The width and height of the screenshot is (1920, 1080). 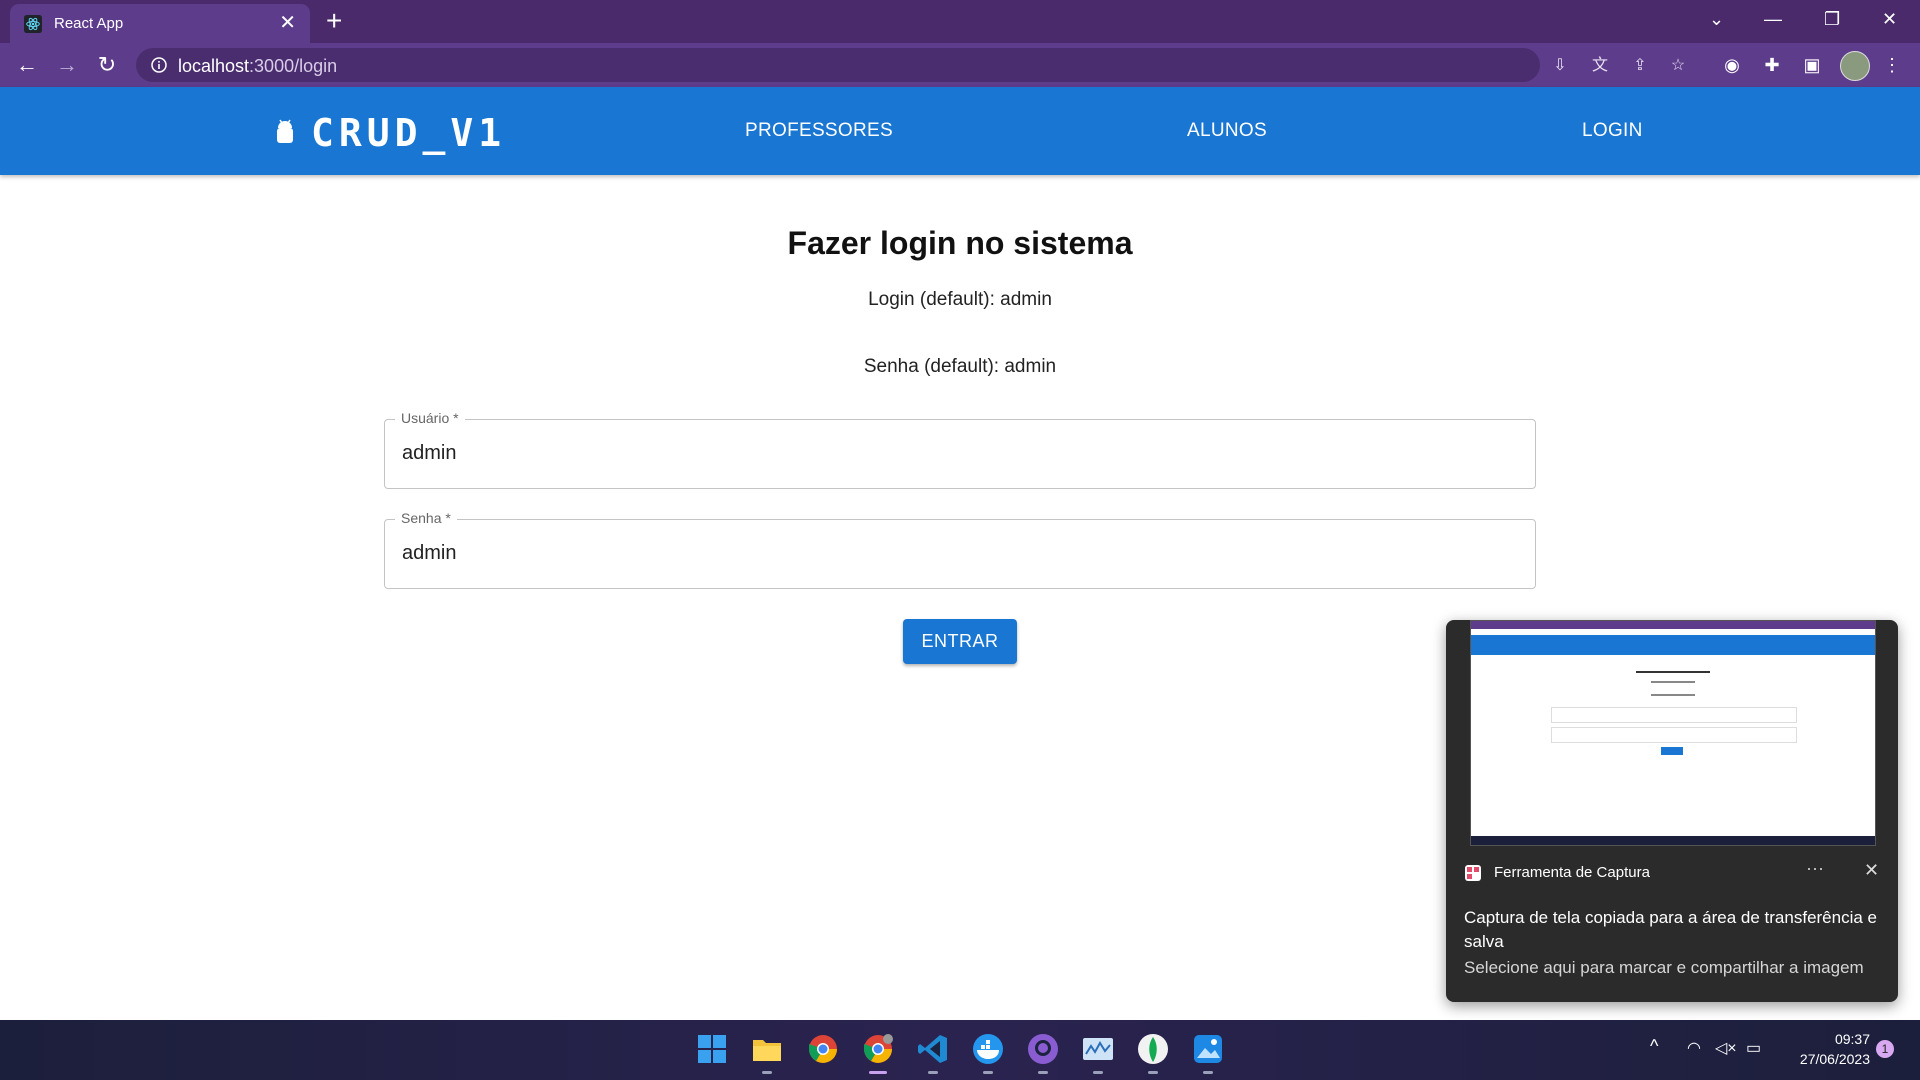 What do you see at coordinates (258, 66) in the screenshot?
I see `url-text: localhost:3000/login` at bounding box center [258, 66].